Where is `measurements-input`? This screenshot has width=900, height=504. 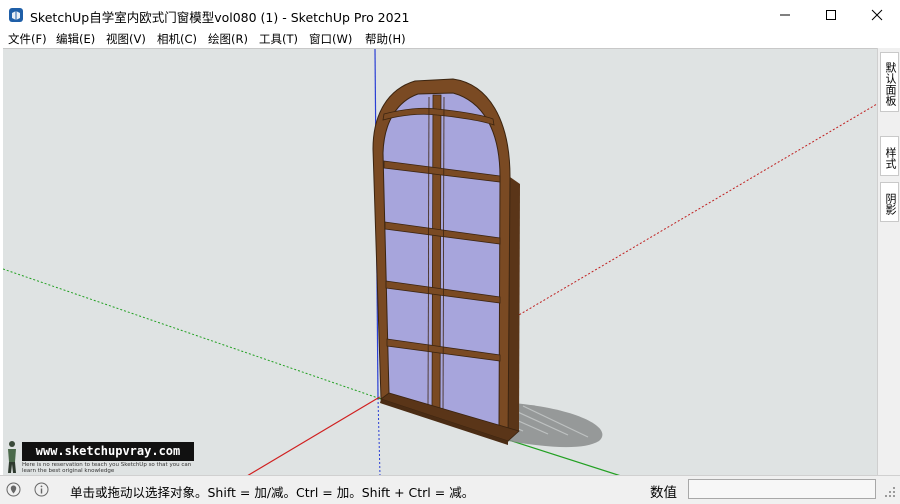 measurements-input is located at coordinates (782, 489).